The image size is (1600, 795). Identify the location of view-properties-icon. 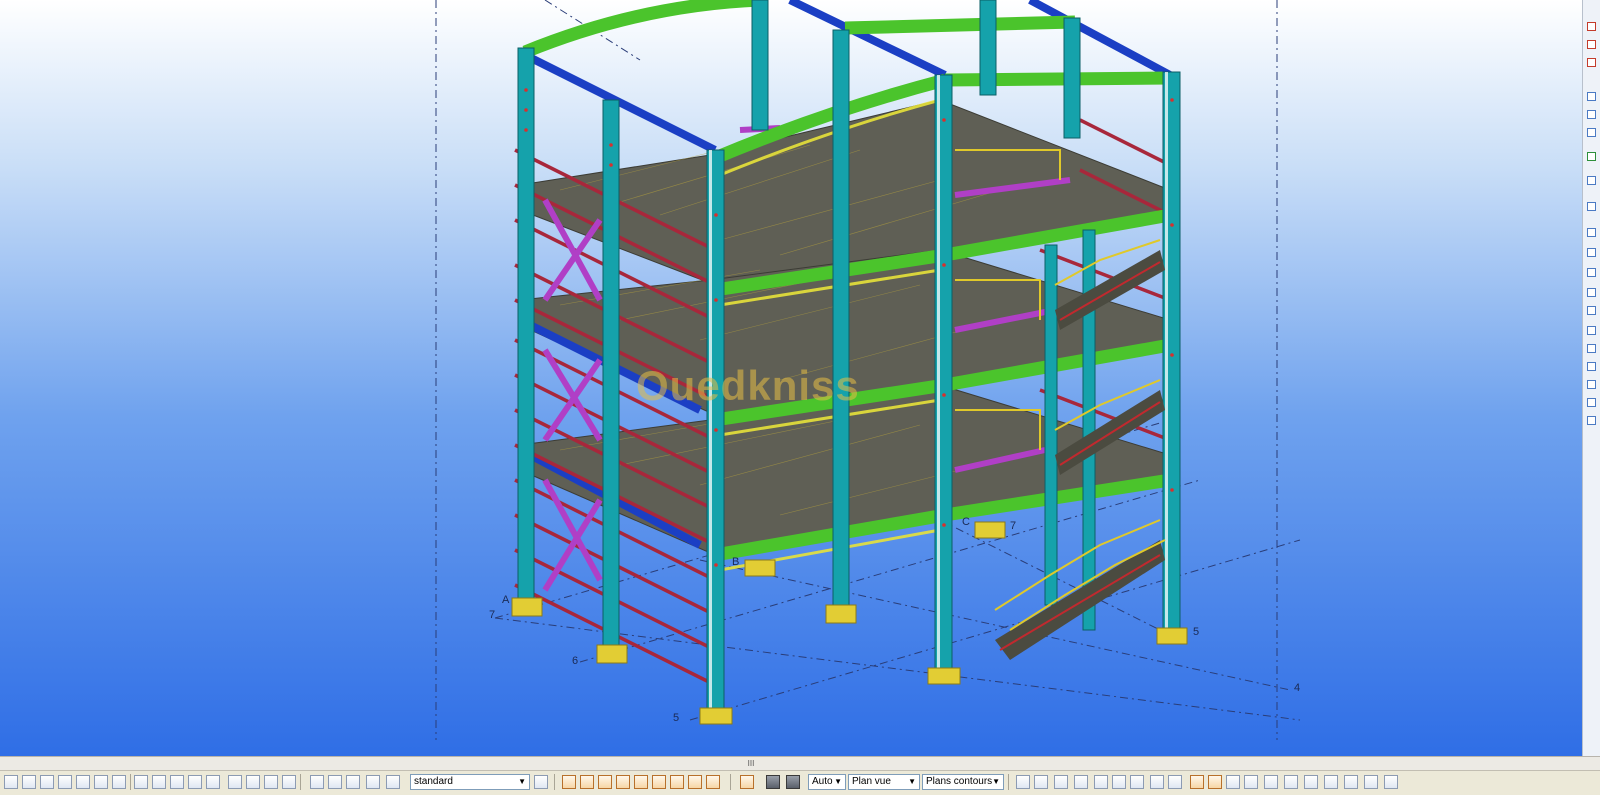
(1041, 782).